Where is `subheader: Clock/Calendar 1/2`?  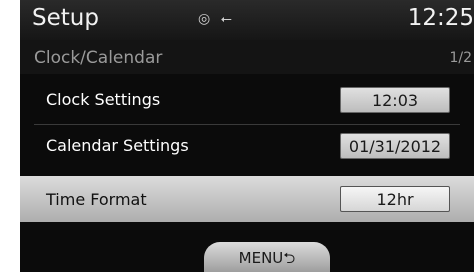
subheader: Clock/Calendar 1/2 is located at coordinates (247, 57).